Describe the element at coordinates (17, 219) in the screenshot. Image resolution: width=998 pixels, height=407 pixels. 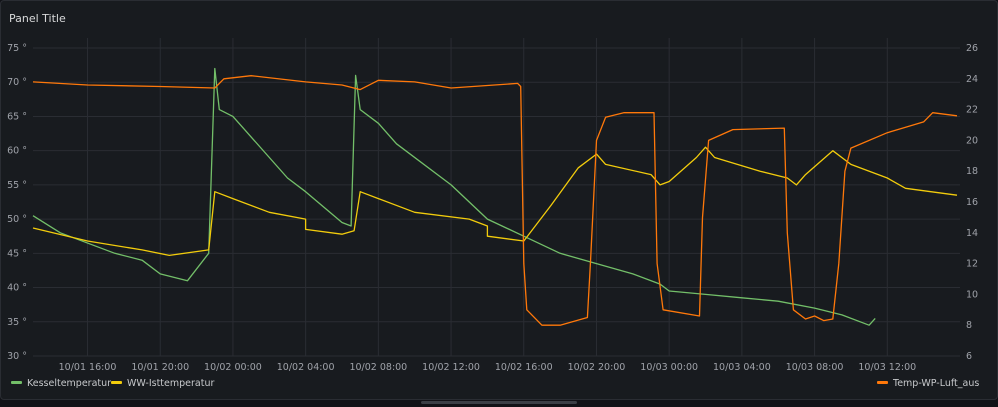
I see `y-left-tick-label: 50 °` at that location.